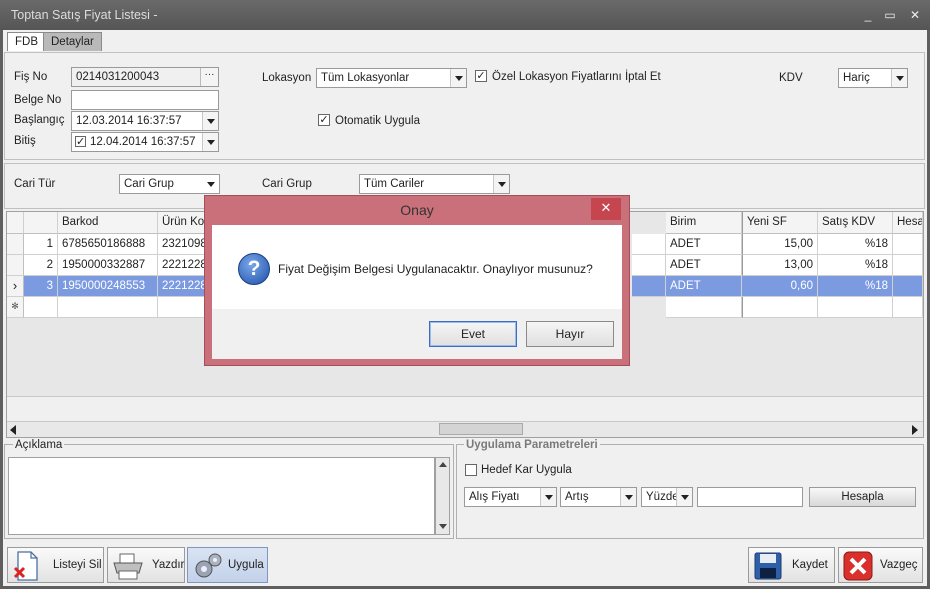  Describe the element at coordinates (15, 307) in the screenshot. I see `new-row-indicator: ✻` at that location.